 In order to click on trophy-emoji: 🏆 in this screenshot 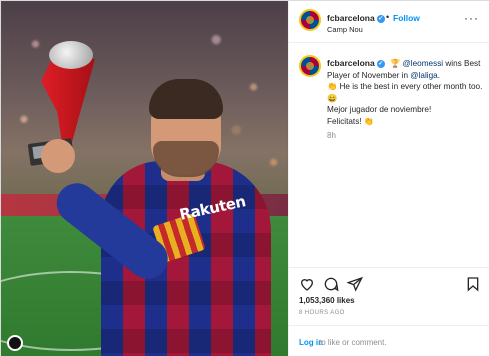, I will do `click(395, 63)`.